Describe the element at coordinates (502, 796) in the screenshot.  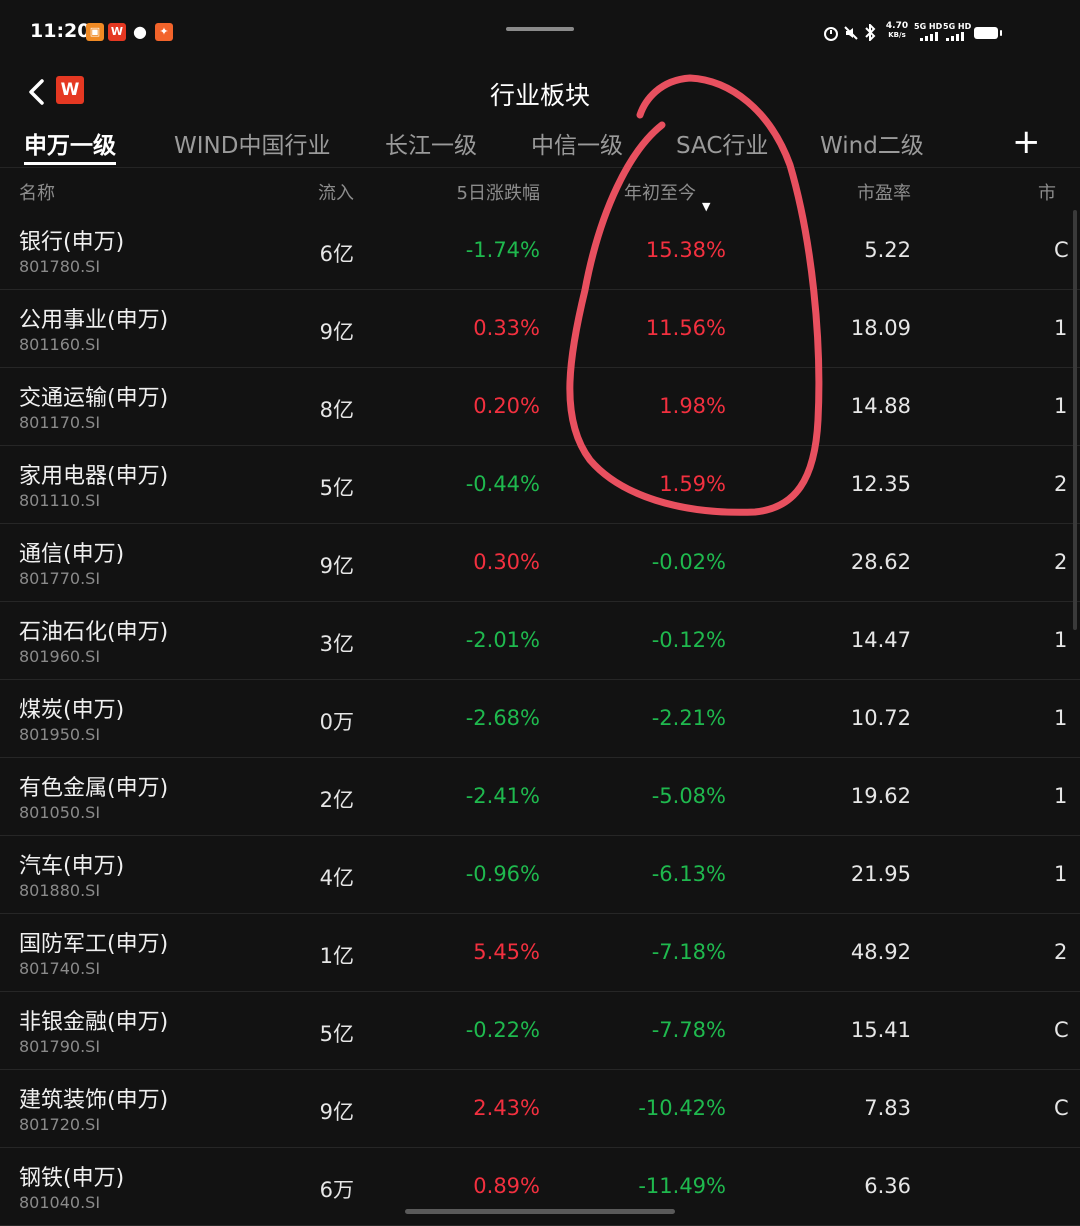
I see `change-5d-value: -2.41%` at that location.